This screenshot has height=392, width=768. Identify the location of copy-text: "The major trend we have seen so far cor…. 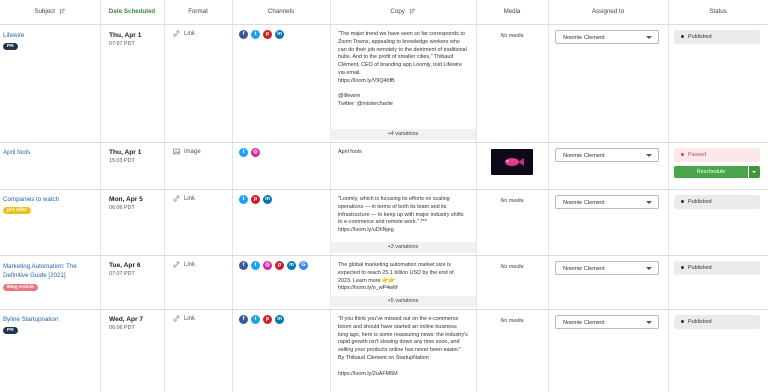
(402, 69).